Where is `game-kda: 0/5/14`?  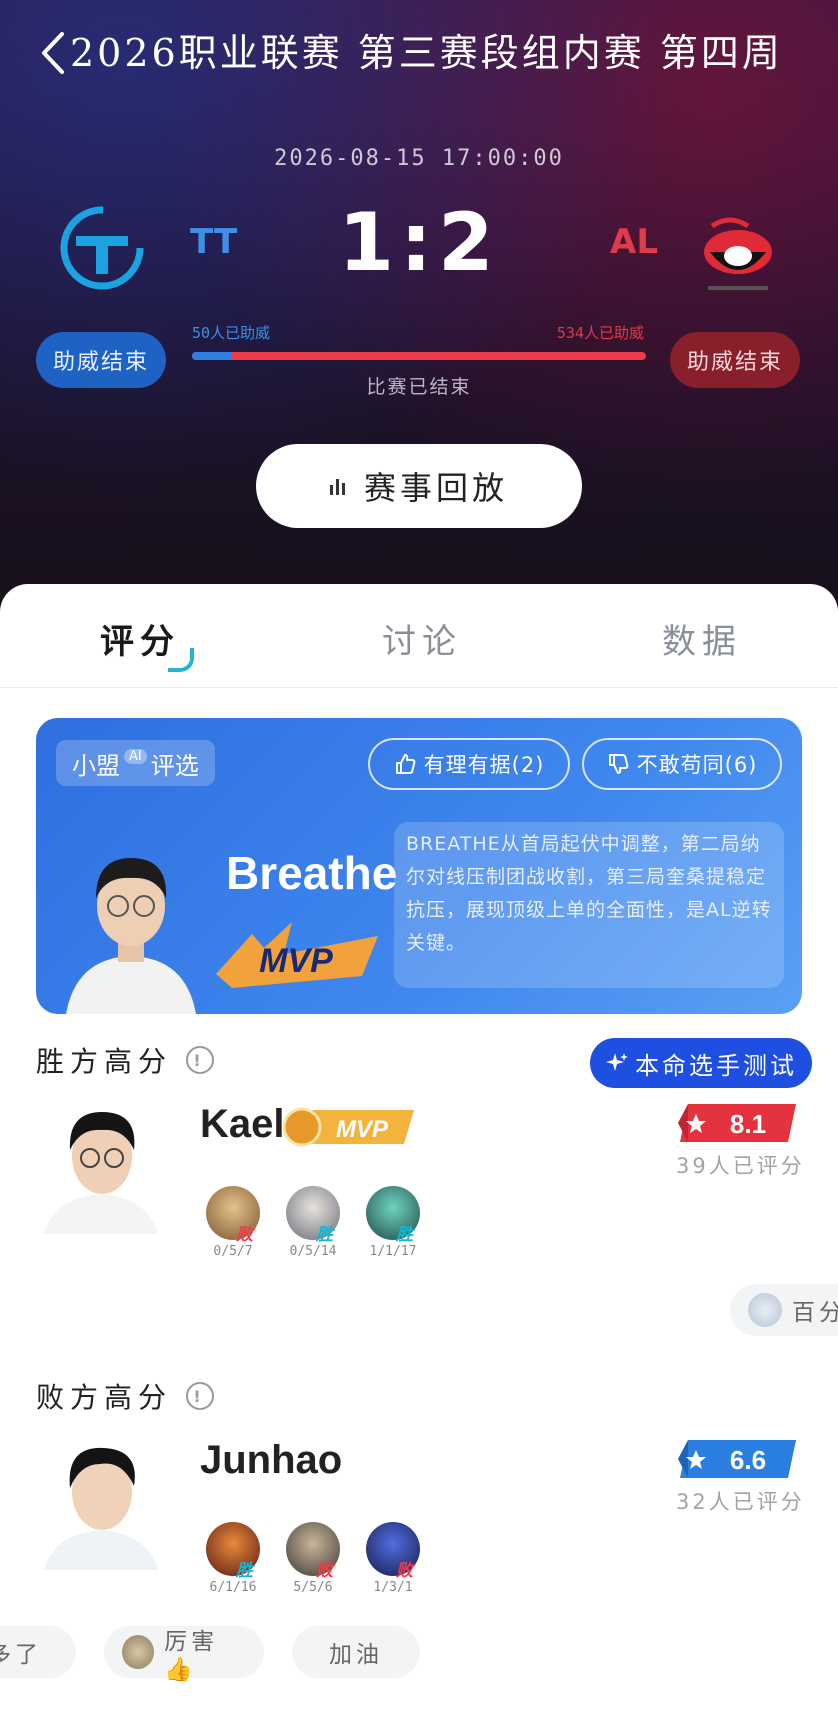 game-kda: 0/5/14 is located at coordinates (313, 1251).